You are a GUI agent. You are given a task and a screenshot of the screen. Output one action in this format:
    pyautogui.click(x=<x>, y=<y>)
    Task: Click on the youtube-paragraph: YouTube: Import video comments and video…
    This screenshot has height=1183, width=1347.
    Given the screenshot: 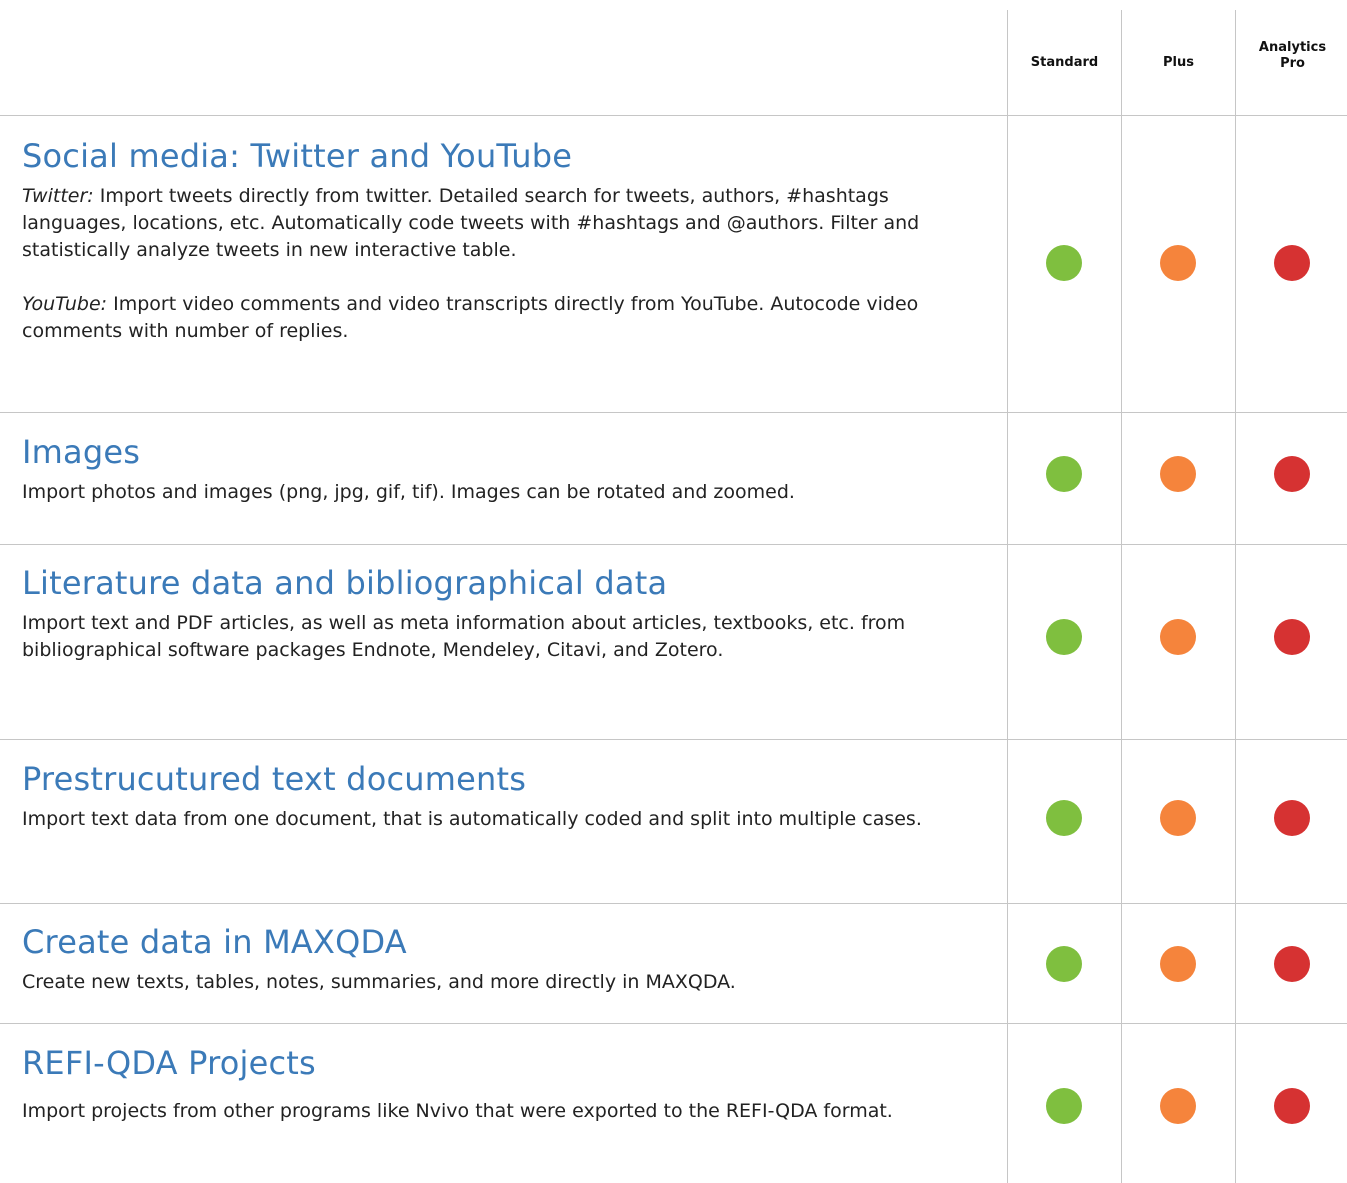 What is the action you would take?
    pyautogui.click(x=504, y=318)
    